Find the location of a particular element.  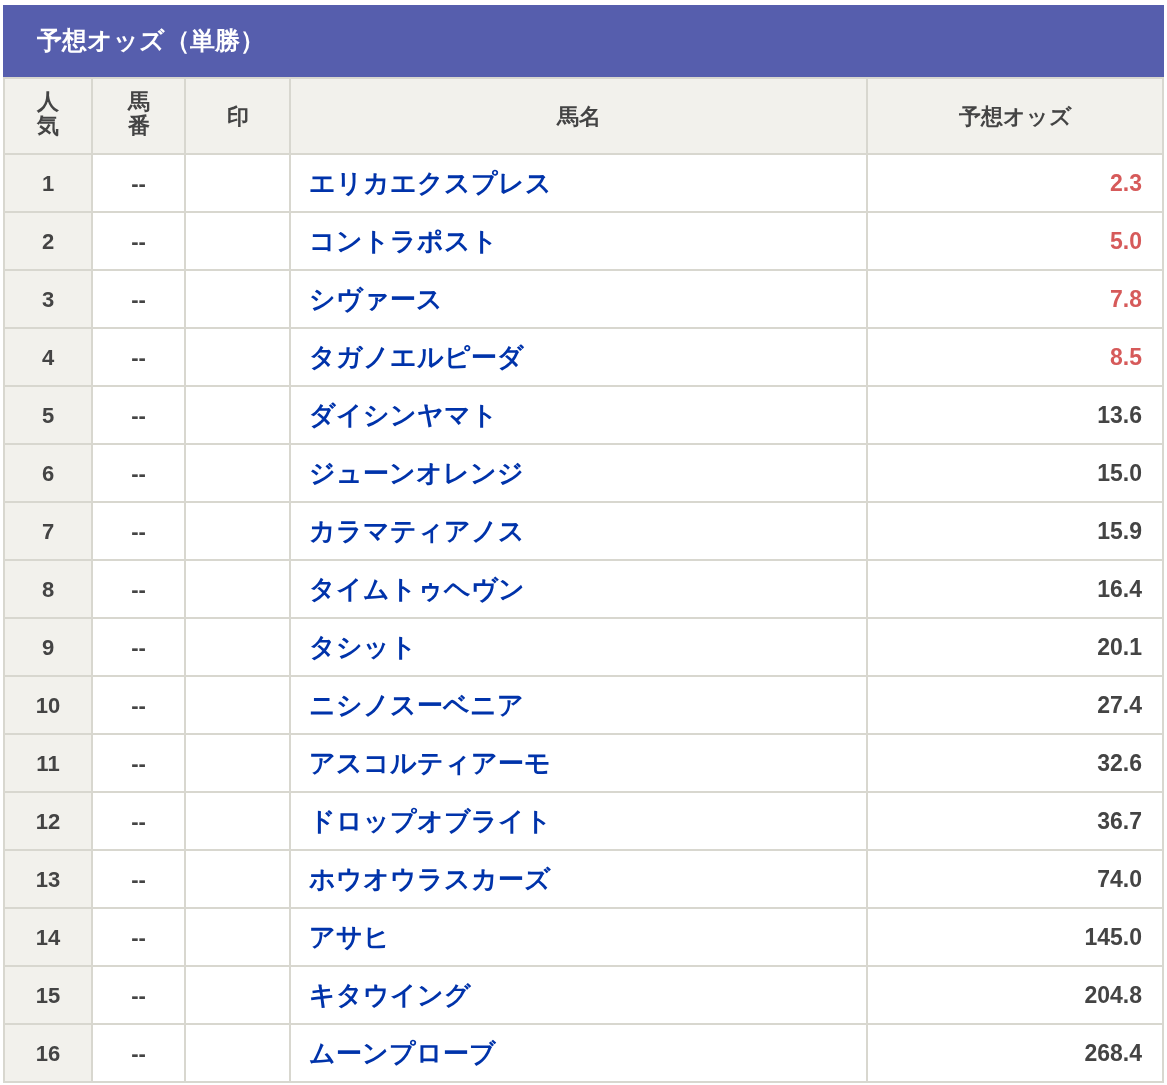

rank-cell: 4 is located at coordinates (48, 357).